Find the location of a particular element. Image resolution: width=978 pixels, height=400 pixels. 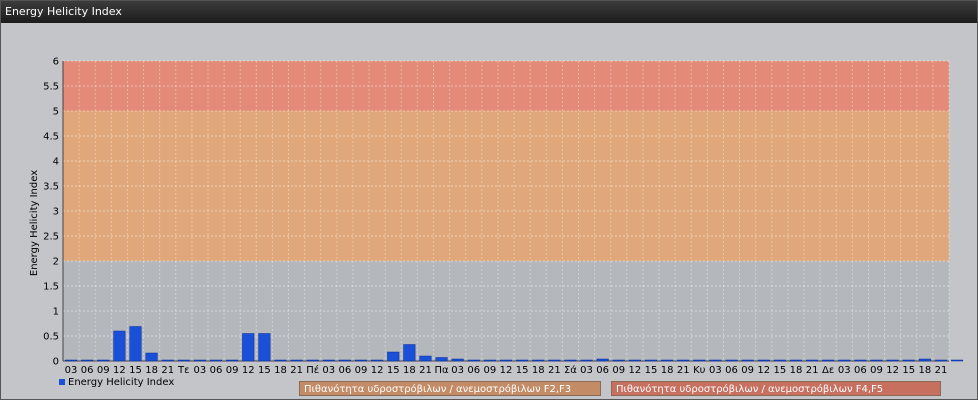

x-tick-label-35: 12 is located at coordinates (635, 370).